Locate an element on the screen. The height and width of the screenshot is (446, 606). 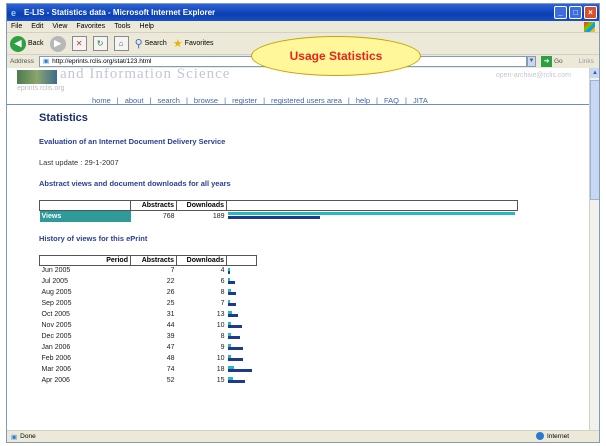
summary-header-bars is located at coordinates (372, 205).